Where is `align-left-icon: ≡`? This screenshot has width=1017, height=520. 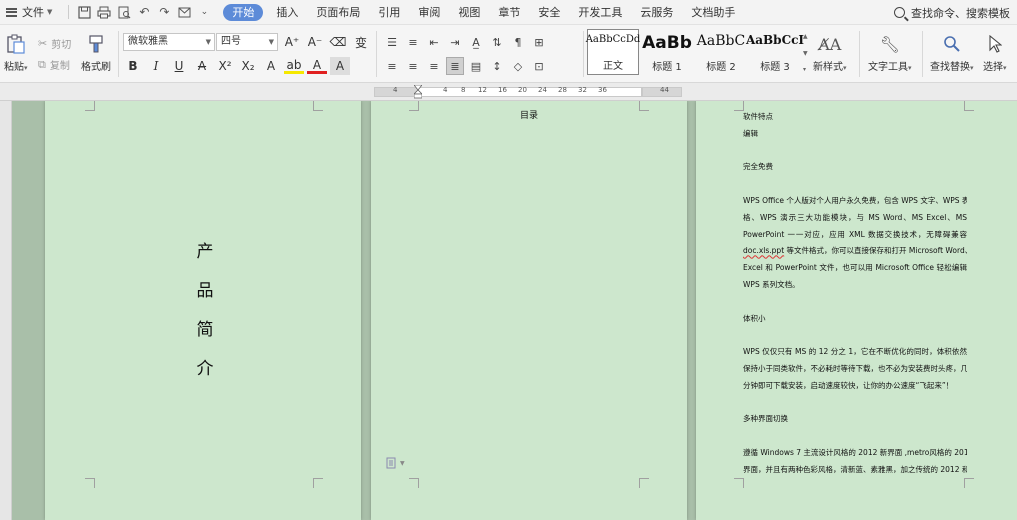
align-left-icon: ≡ is located at coordinates (392, 66).